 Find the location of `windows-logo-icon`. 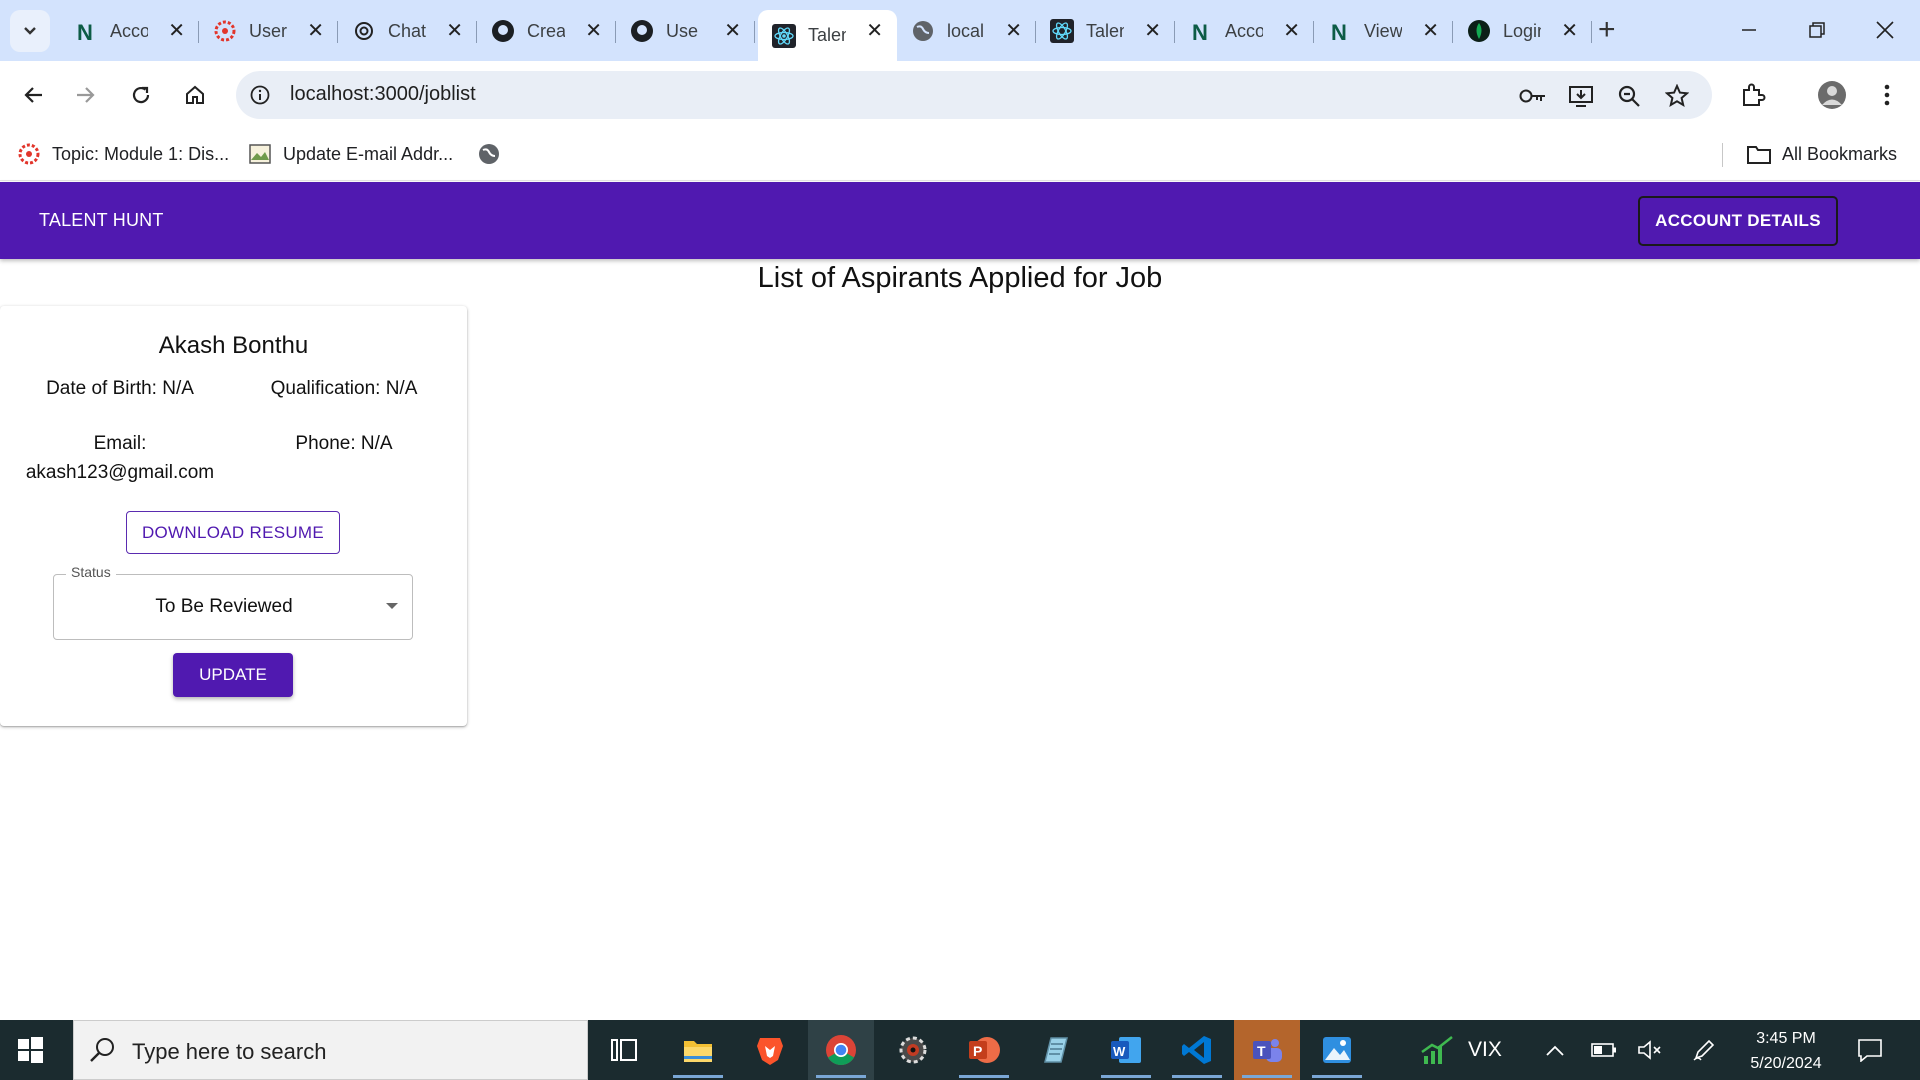

windows-logo-icon is located at coordinates (30, 1050).